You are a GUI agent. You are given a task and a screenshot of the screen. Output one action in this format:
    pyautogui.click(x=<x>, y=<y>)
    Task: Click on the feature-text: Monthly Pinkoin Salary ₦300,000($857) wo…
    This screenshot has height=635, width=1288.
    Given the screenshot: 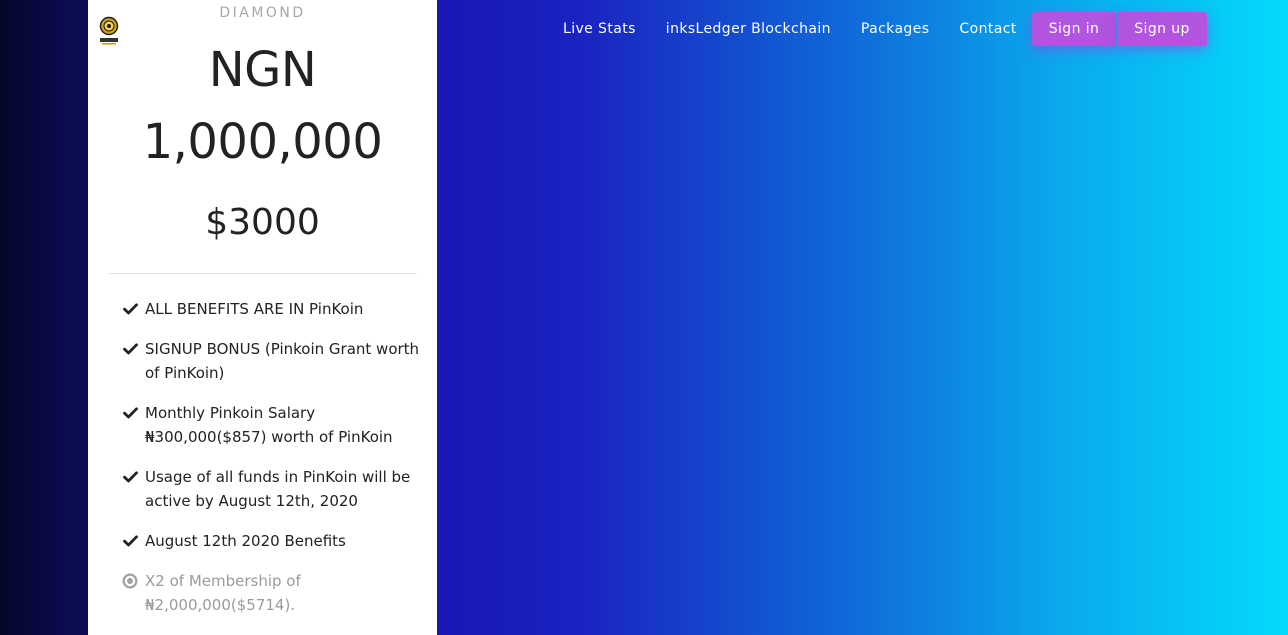 What is the action you would take?
    pyautogui.click(x=269, y=425)
    